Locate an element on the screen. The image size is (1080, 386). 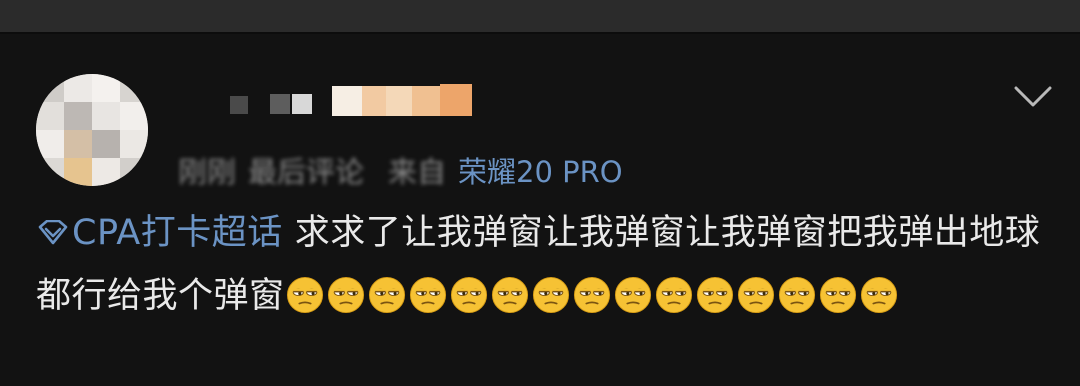
comment-meta: 刚刚 最后评论 来自 荣耀20 PRO is located at coordinates (400, 170).